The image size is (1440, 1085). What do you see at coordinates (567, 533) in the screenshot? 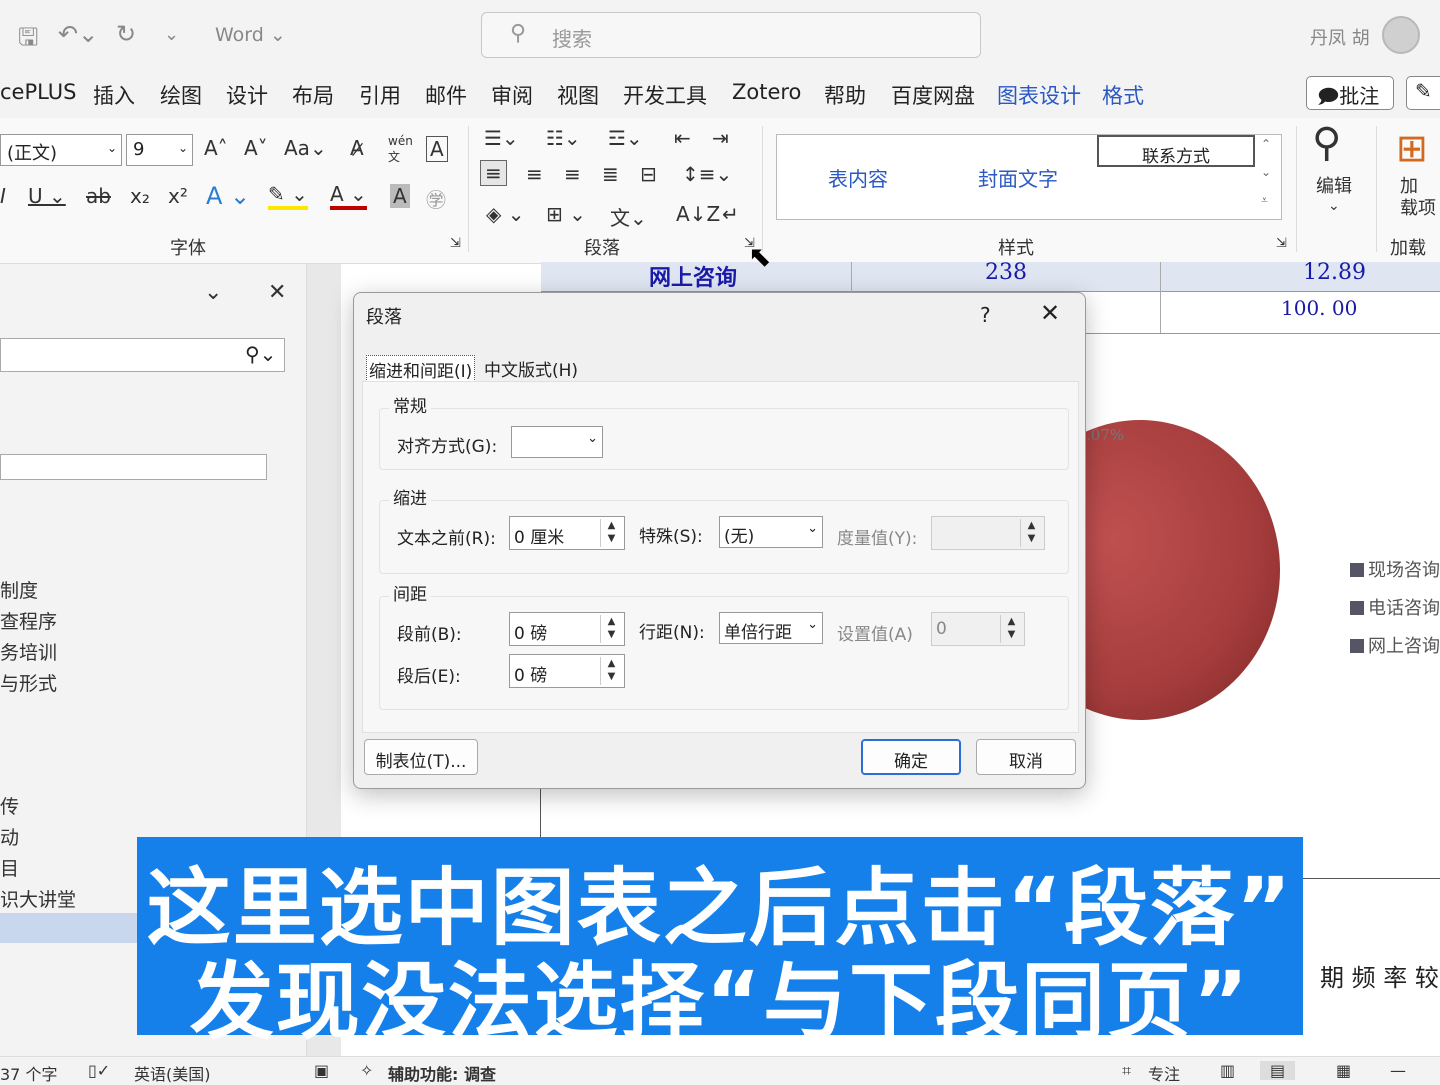
I see `before-text-spinner: 0 厘米 ▲ ▼` at bounding box center [567, 533].